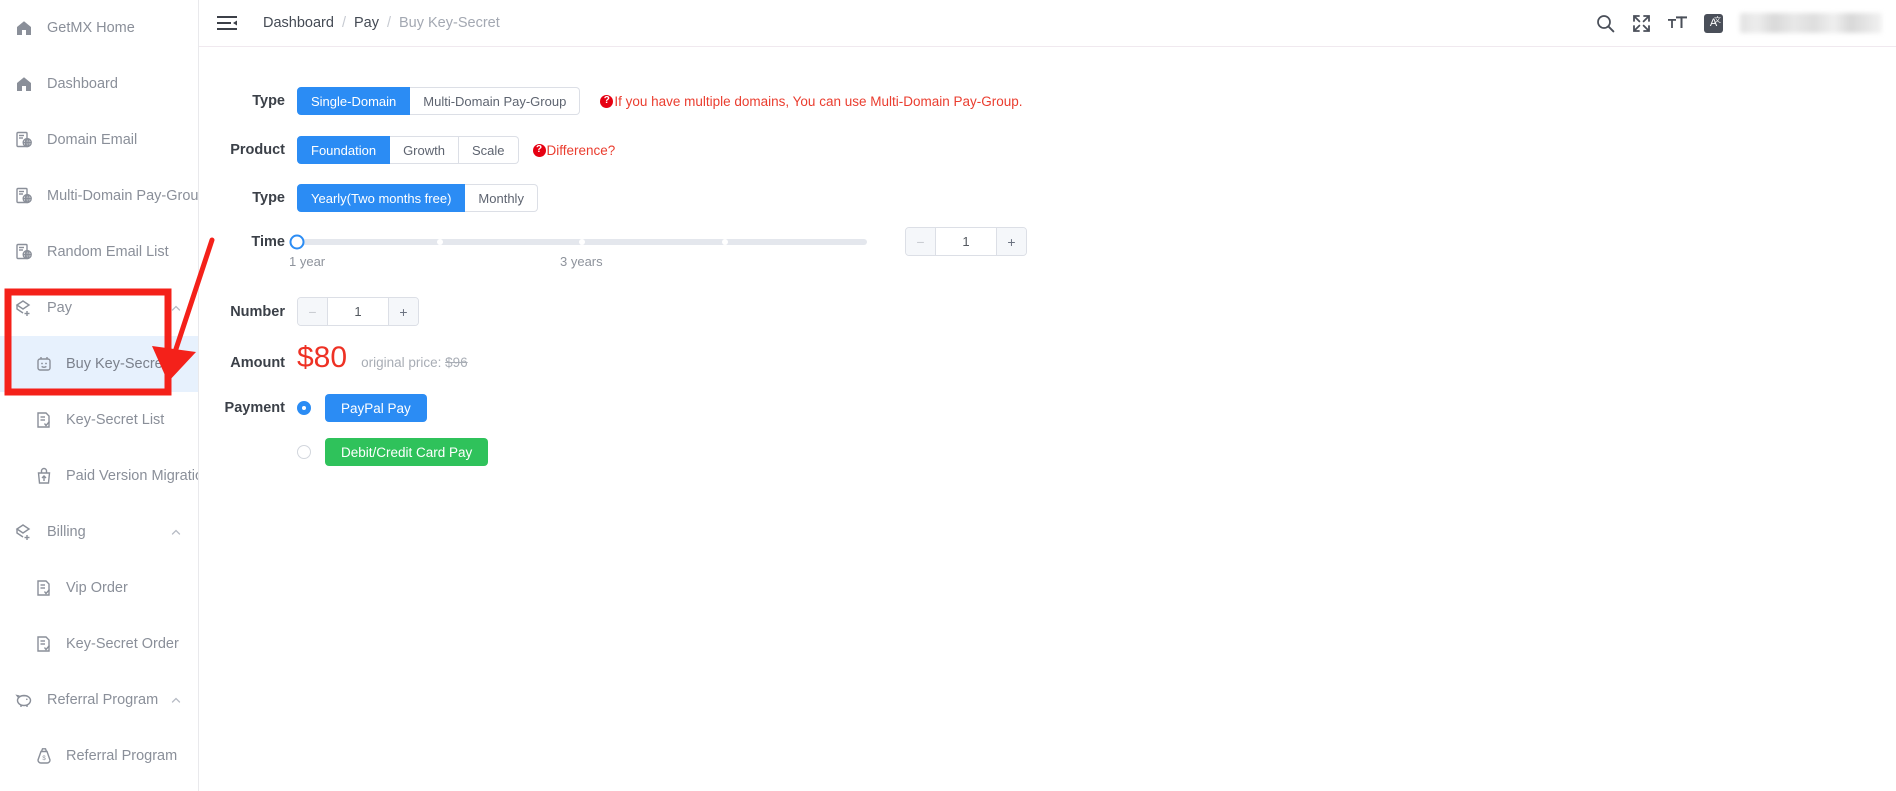  What do you see at coordinates (366, 23) in the screenshot?
I see `breadcrumb-item-pay: Pay` at bounding box center [366, 23].